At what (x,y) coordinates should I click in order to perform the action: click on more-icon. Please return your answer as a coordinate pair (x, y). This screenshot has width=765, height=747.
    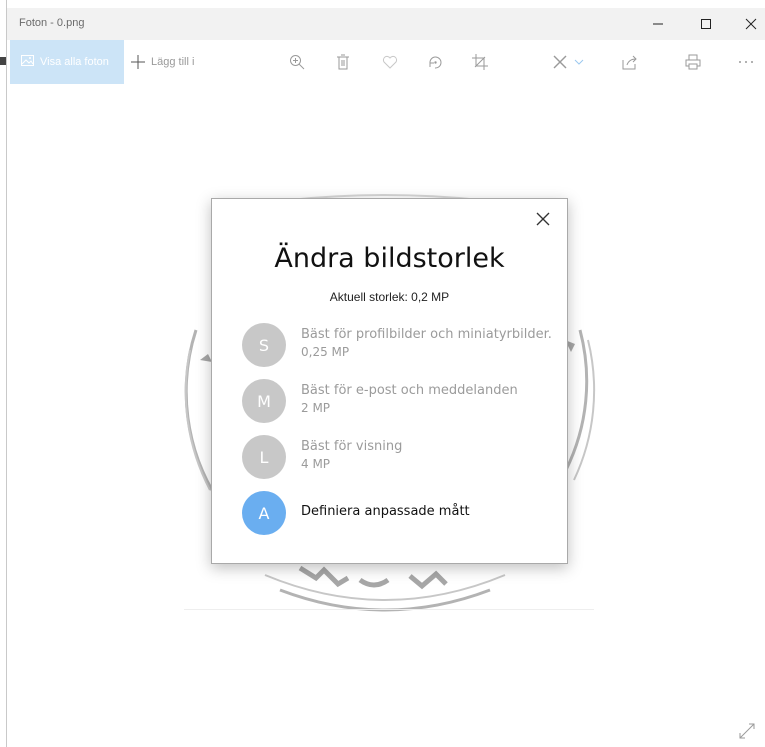
    Looking at the image, I should click on (746, 62).